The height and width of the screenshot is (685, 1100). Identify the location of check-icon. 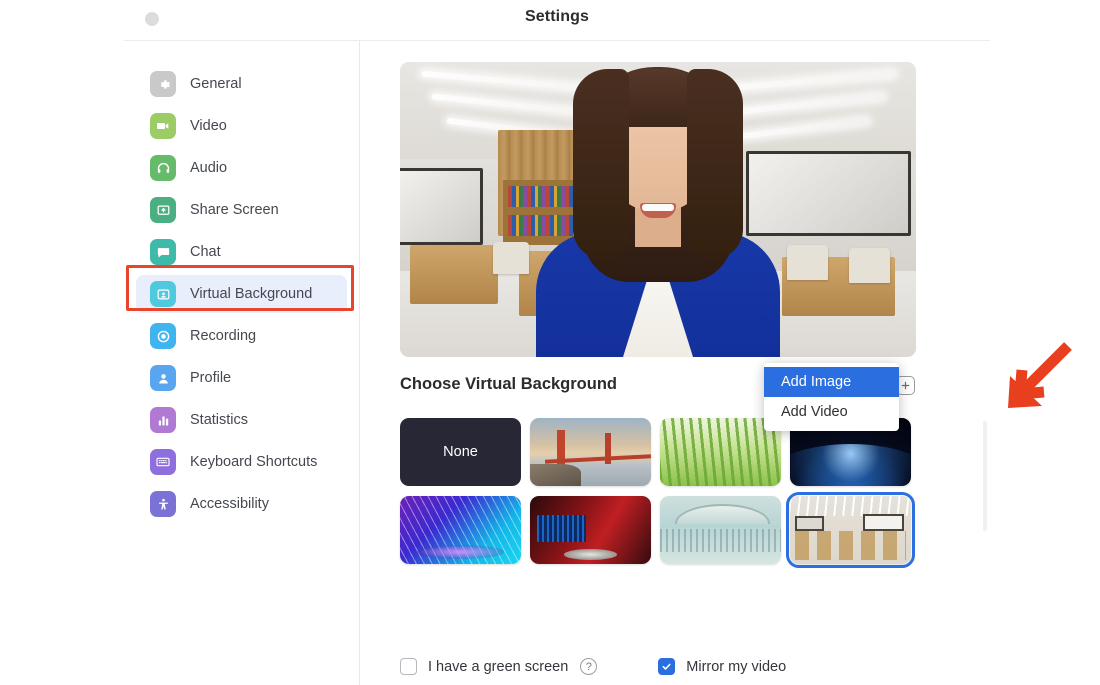
(666, 666).